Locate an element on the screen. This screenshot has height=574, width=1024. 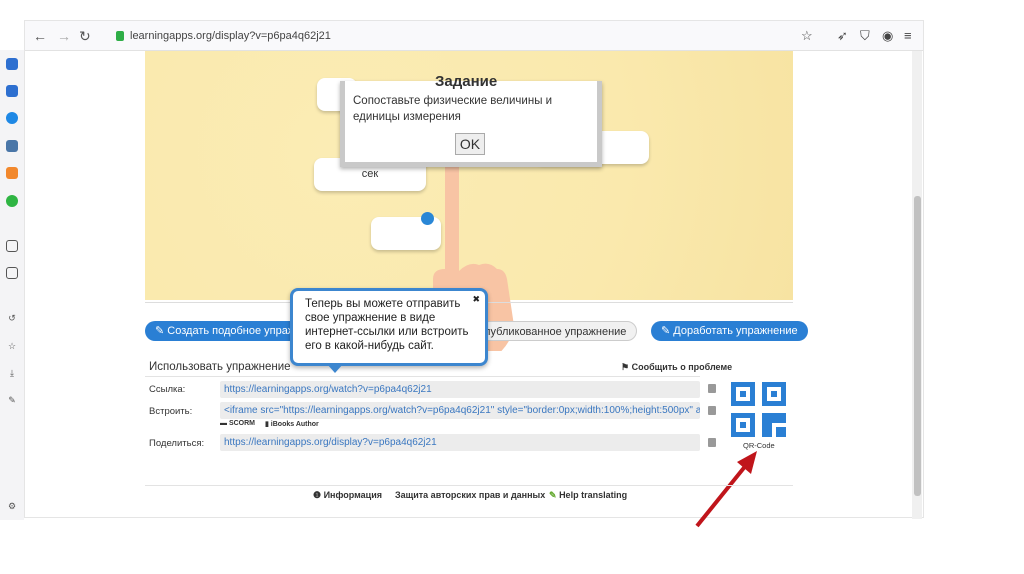
whatsapp-icon is located at coordinates (12, 201).